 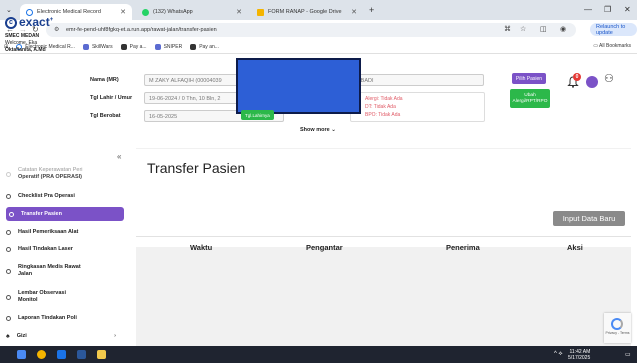 I want to click on close-window-icon: ✕, so click(x=627, y=9).